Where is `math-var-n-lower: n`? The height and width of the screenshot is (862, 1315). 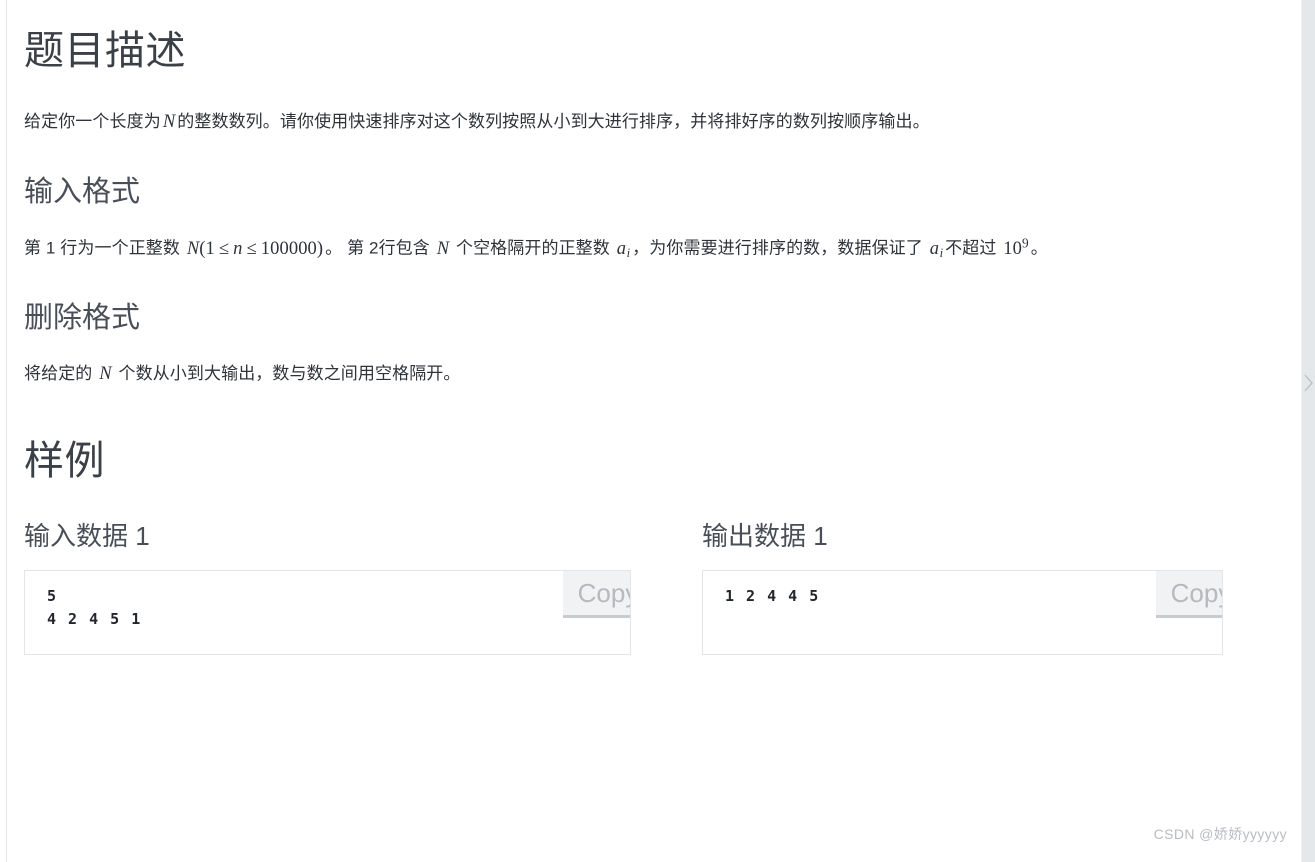
math-var-n-lower: n is located at coordinates (238, 248).